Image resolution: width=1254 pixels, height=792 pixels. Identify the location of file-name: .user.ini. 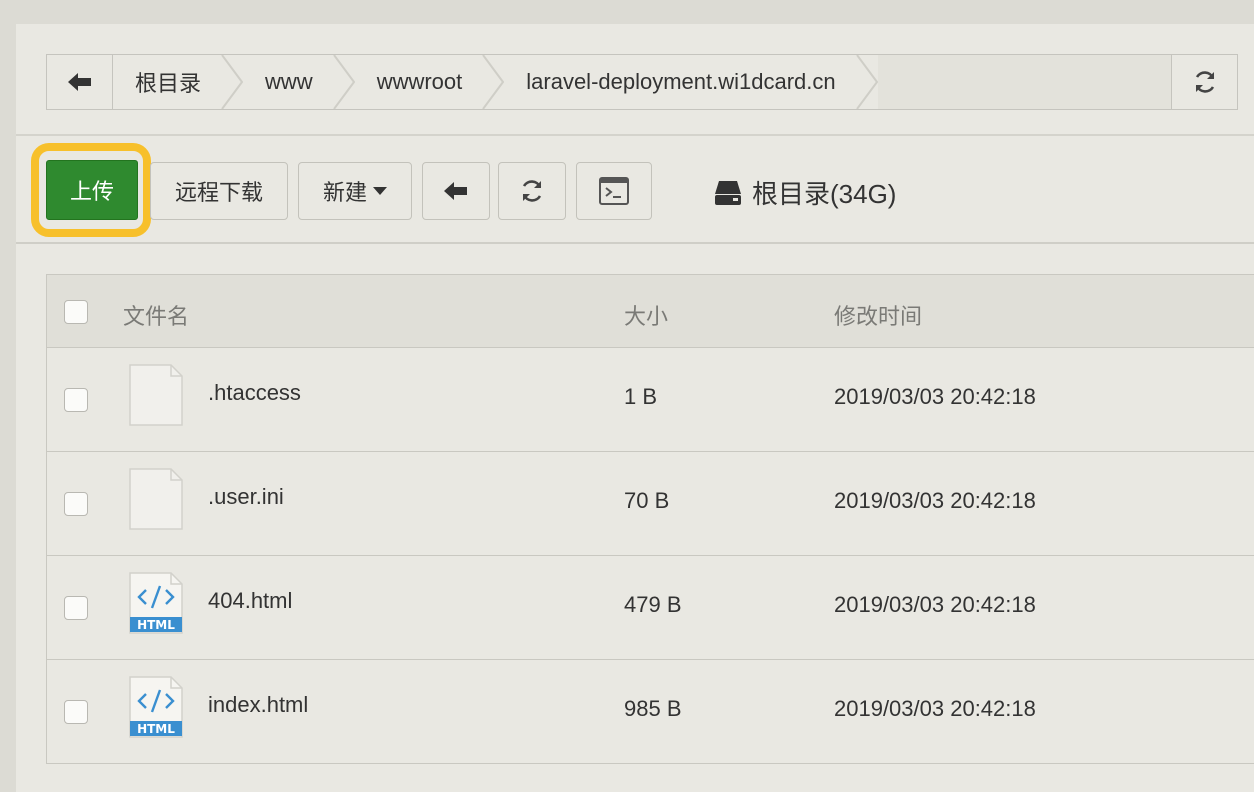
(246, 497).